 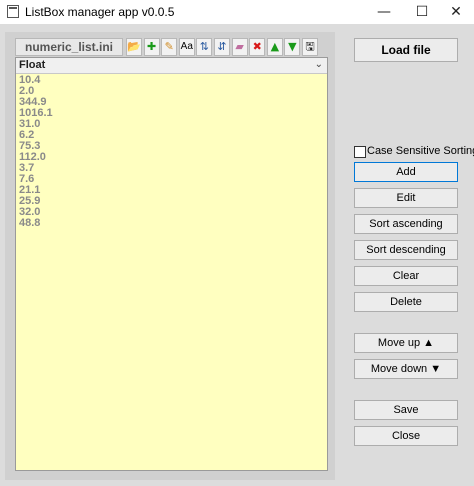 I want to click on move-down-button: Move down ▼, so click(x=406, y=369).